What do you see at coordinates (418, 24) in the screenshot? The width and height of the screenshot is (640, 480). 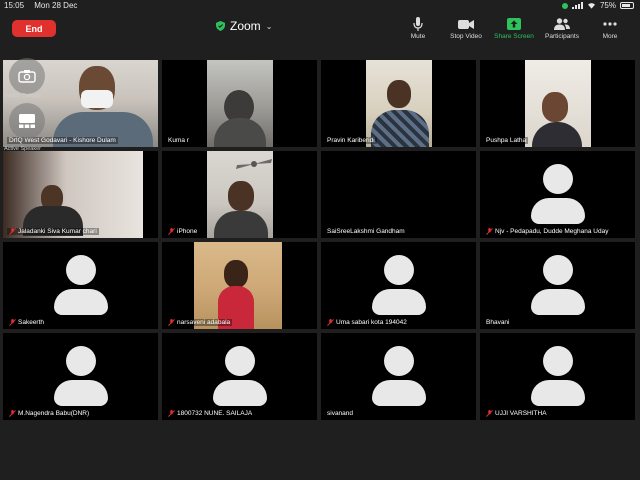 I see `mic-icon` at bounding box center [418, 24].